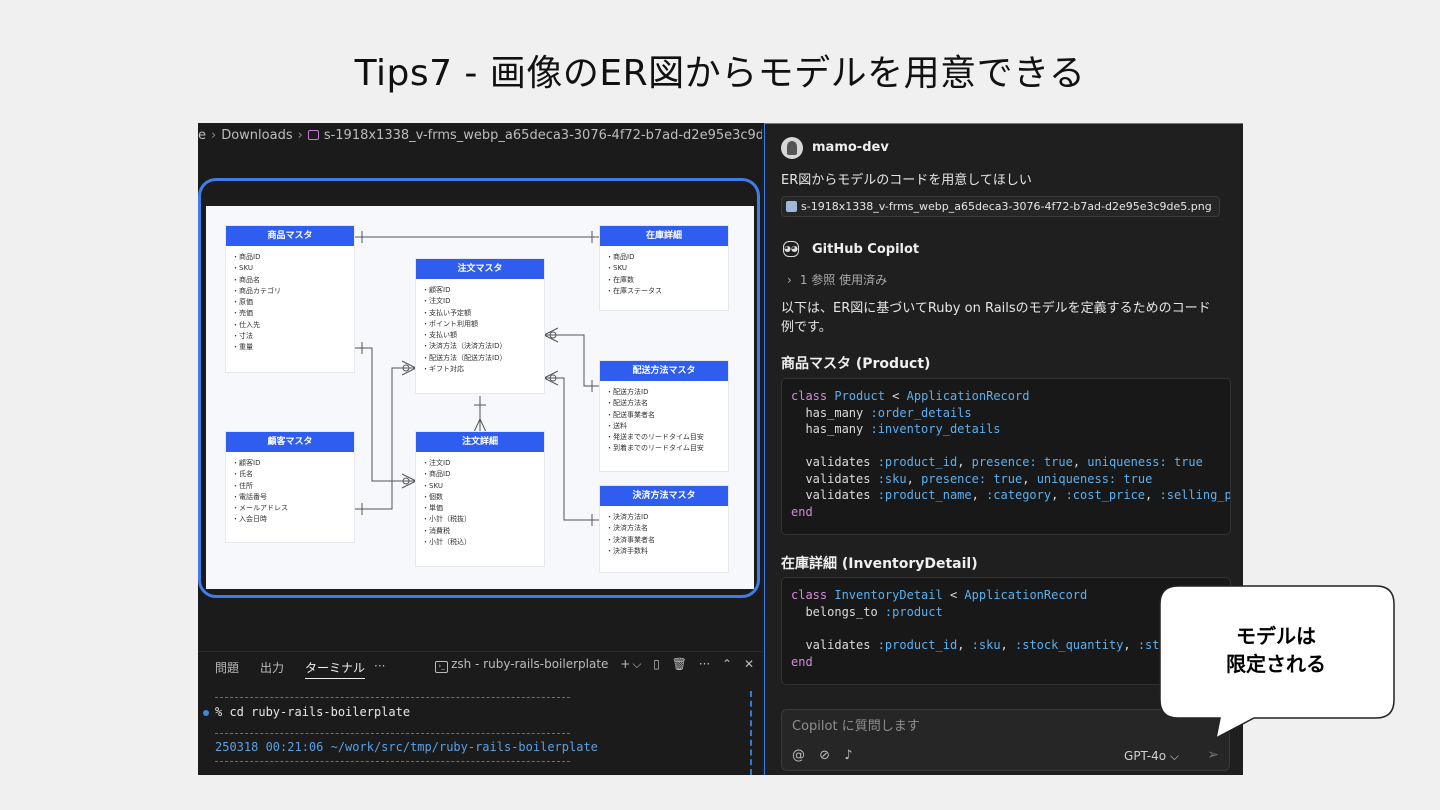 This screenshot has height=810, width=1440. Describe the element at coordinates (335, 669) in the screenshot. I see `tab-terminal: ターミナル` at that location.